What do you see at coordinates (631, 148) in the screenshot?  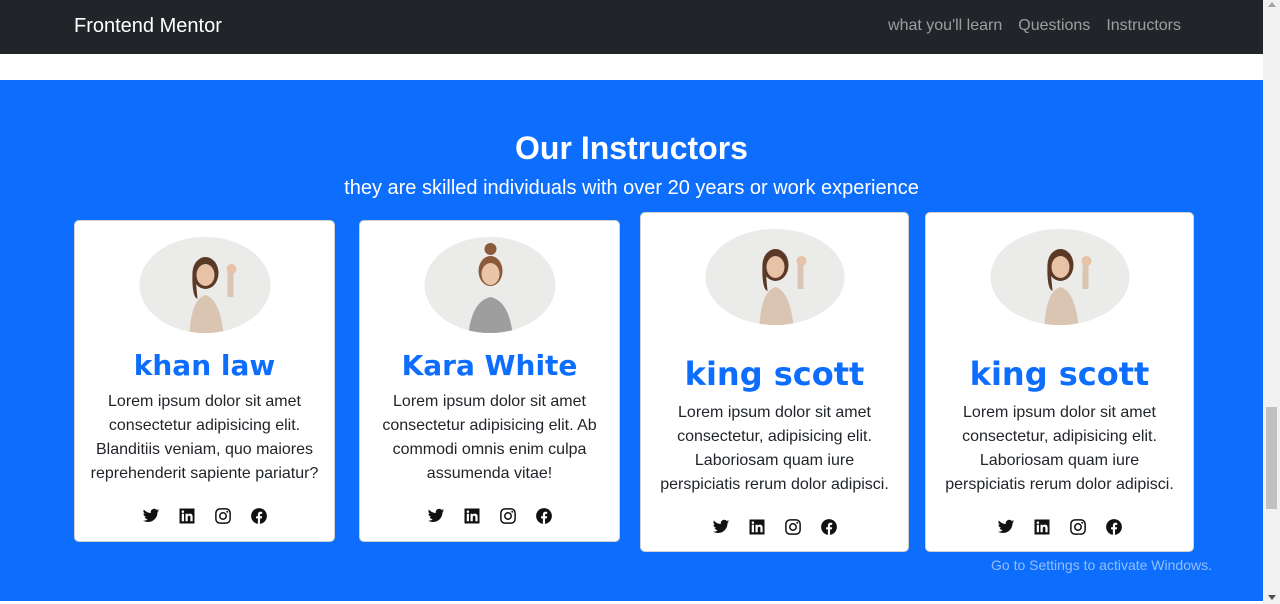 I see `section-title: Our Instructors` at bounding box center [631, 148].